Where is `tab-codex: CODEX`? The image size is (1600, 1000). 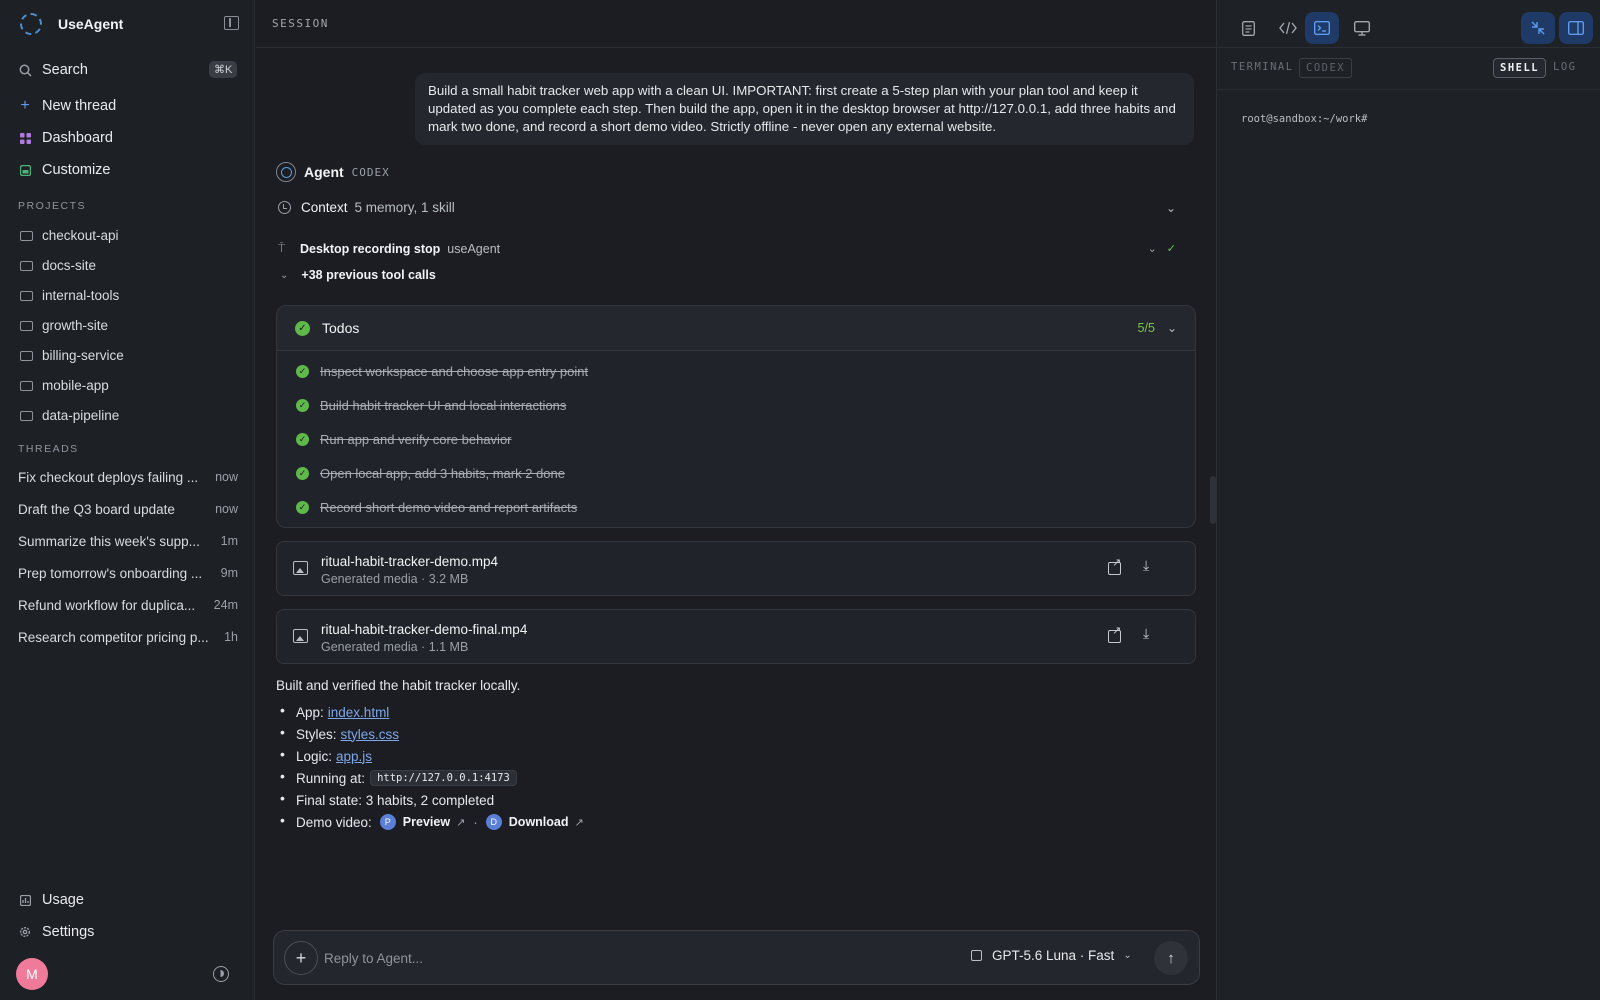
tab-codex: CODEX is located at coordinates (1326, 68).